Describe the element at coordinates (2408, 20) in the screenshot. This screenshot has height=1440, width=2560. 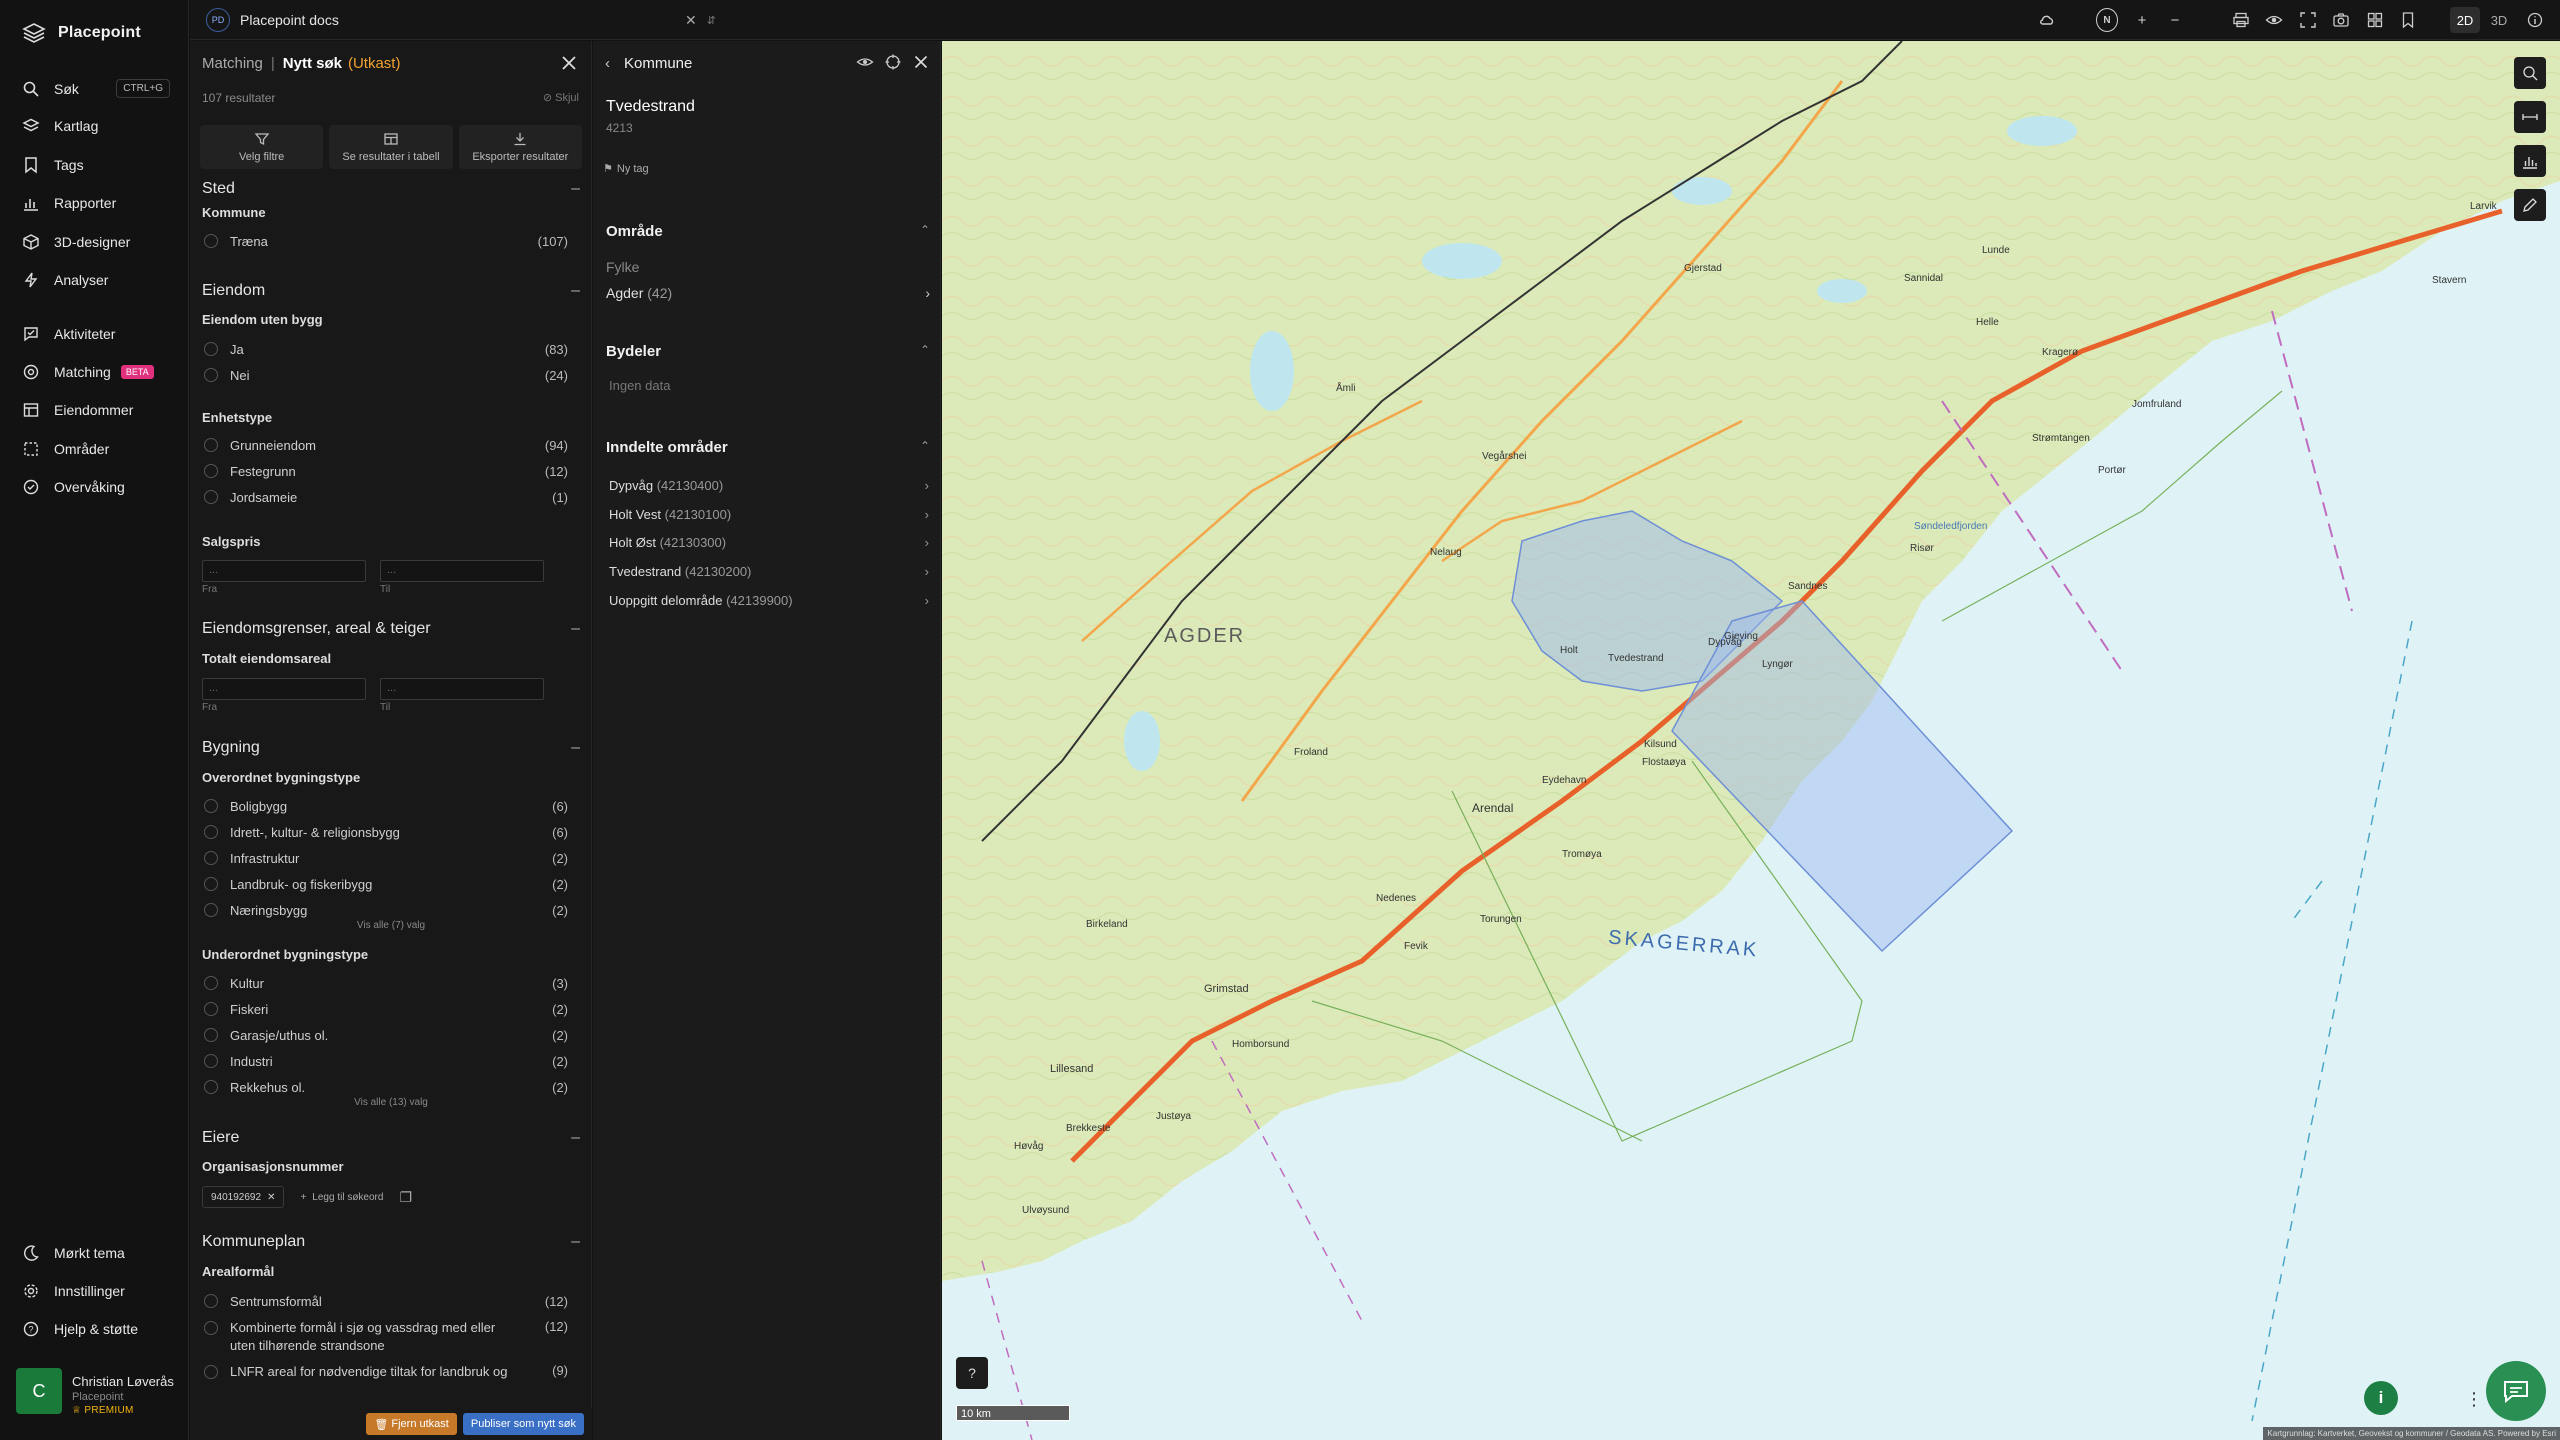
I see `bookmark-map-icon` at that location.